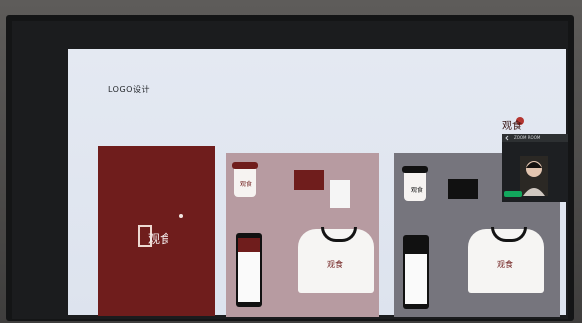 This screenshot has height=323, width=582. I want to click on tshirt-logo: 观食, so click(335, 264).